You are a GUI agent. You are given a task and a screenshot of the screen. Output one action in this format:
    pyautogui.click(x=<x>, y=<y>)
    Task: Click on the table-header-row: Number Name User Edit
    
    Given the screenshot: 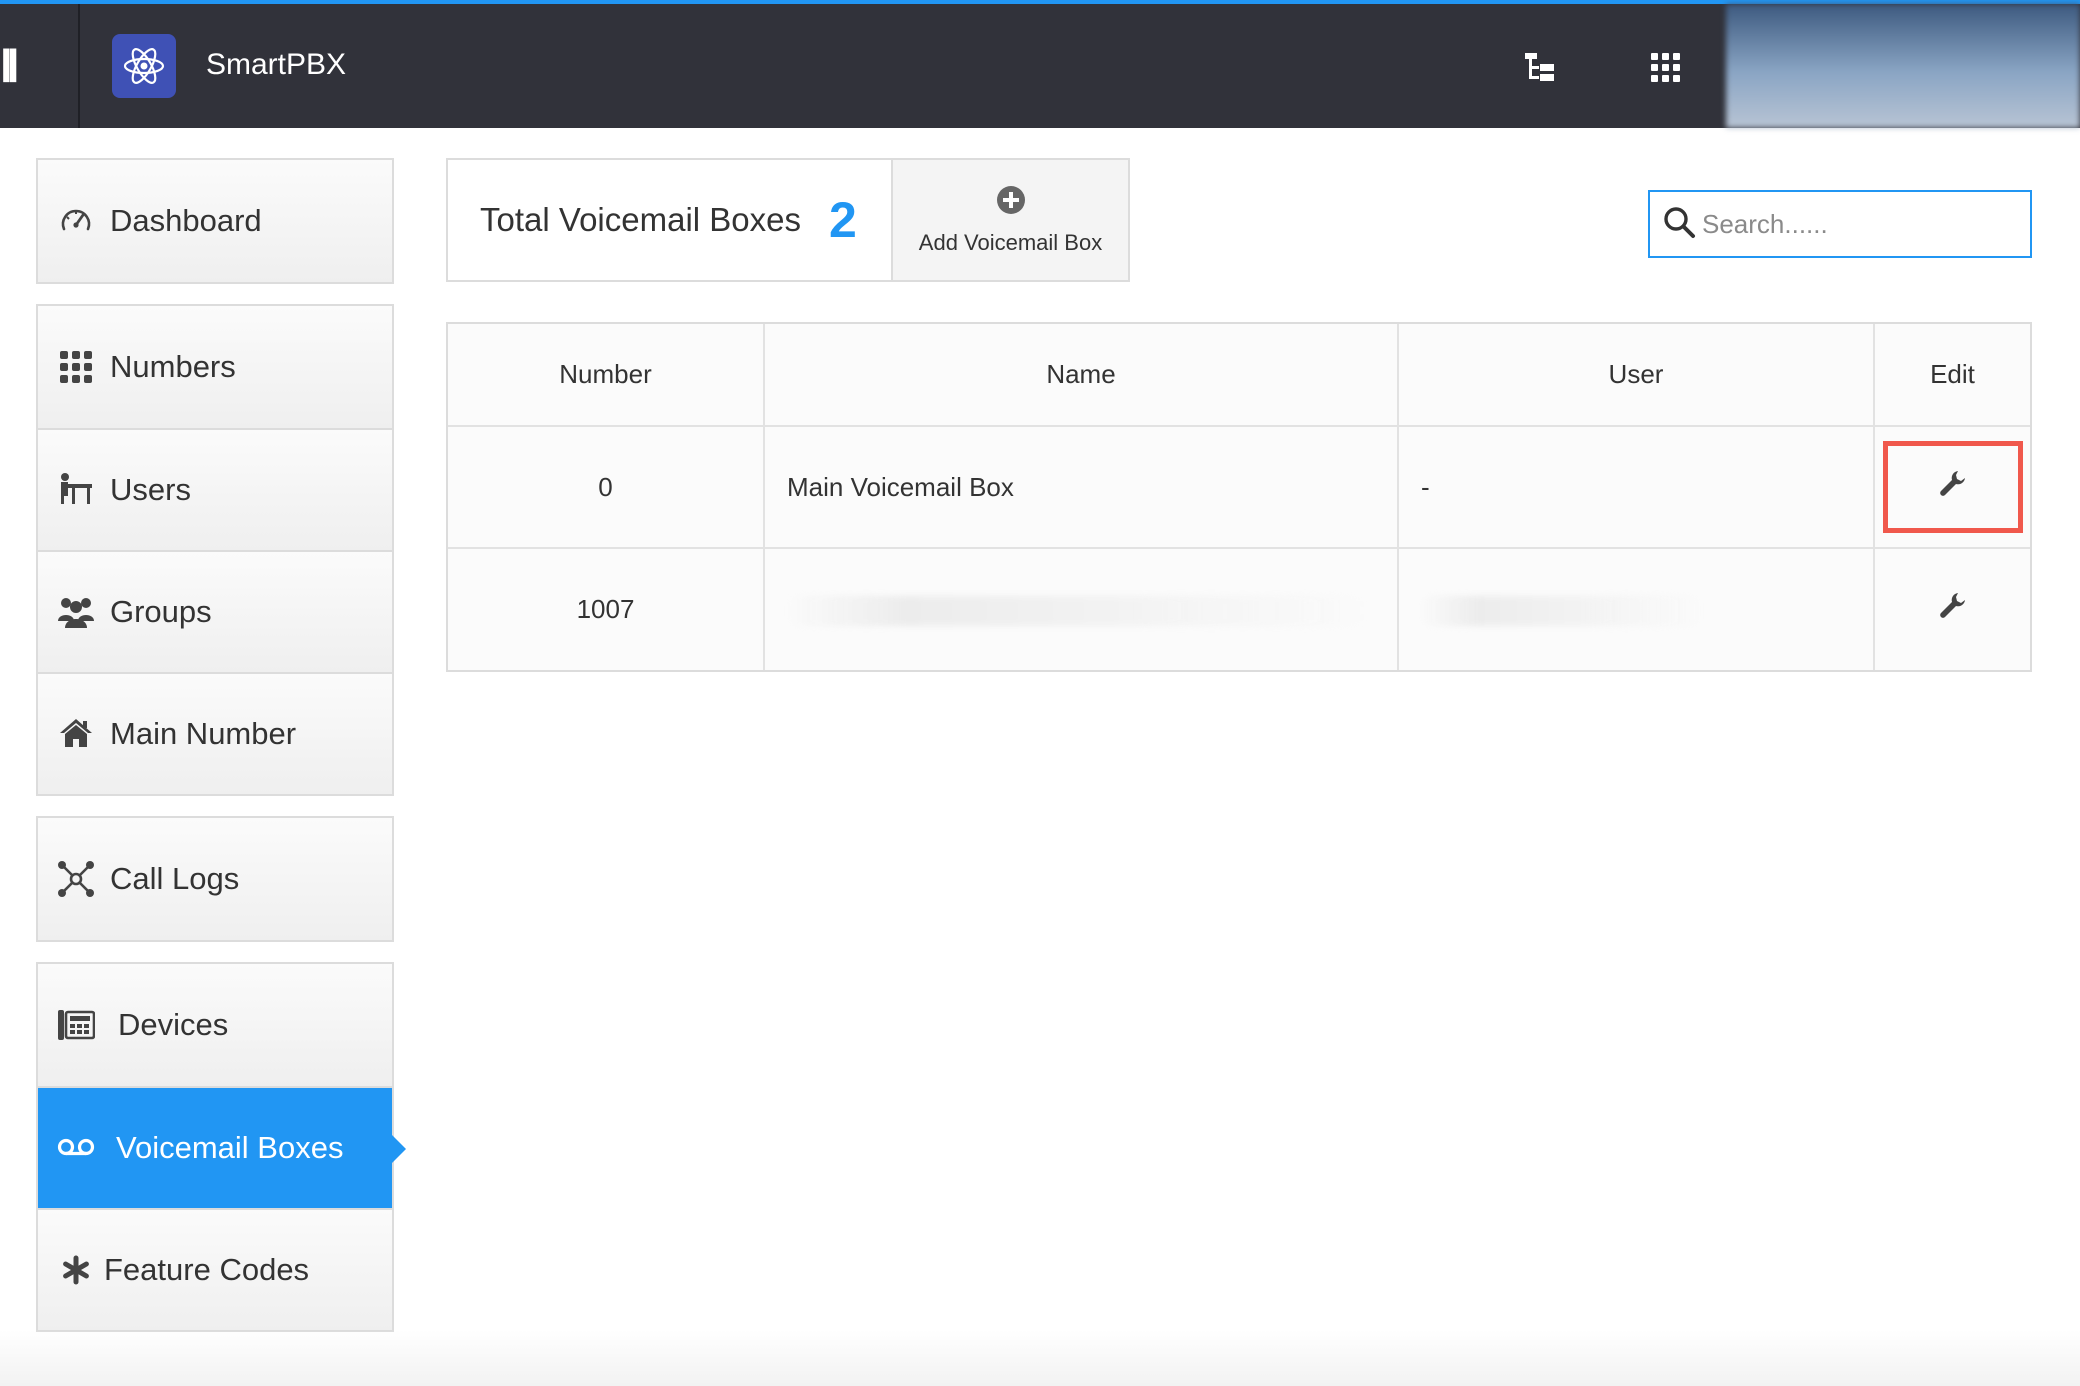 What is the action you would take?
    pyautogui.click(x=1239, y=375)
    